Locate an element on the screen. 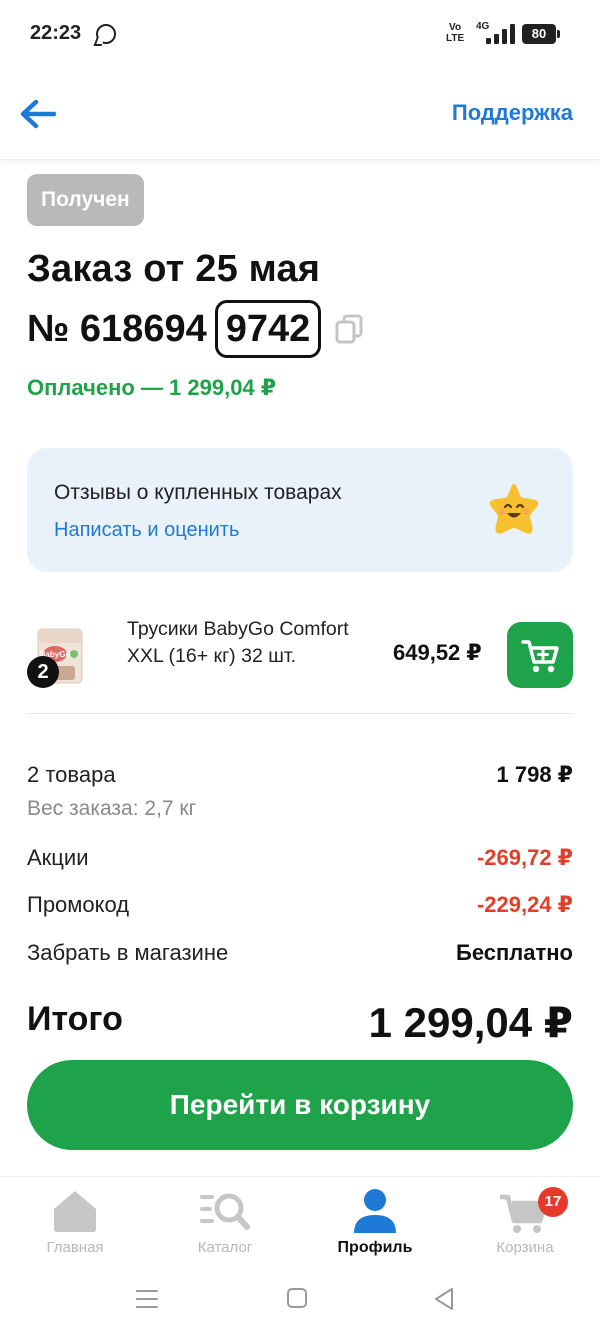 This screenshot has width=600, height=1332. home-button-icon is located at coordinates (298, 1299).